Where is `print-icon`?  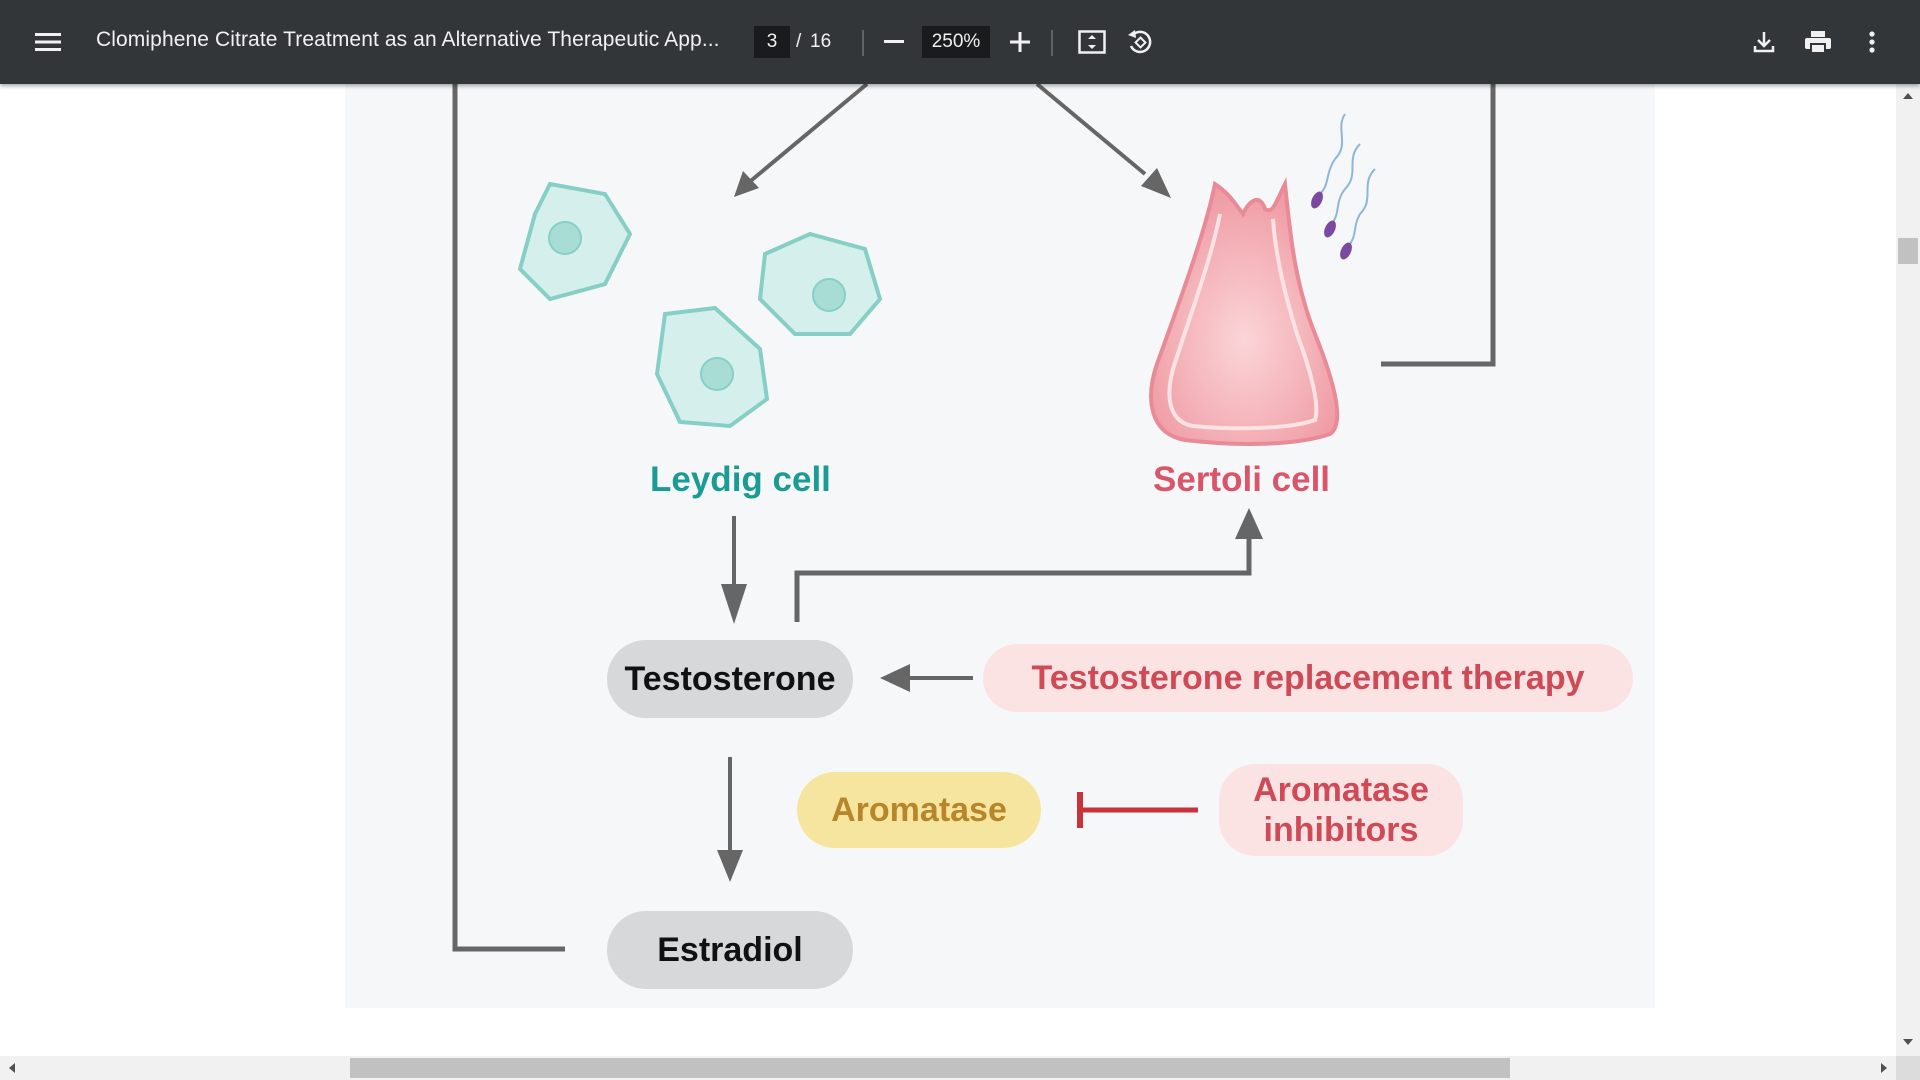
print-icon is located at coordinates (1818, 42).